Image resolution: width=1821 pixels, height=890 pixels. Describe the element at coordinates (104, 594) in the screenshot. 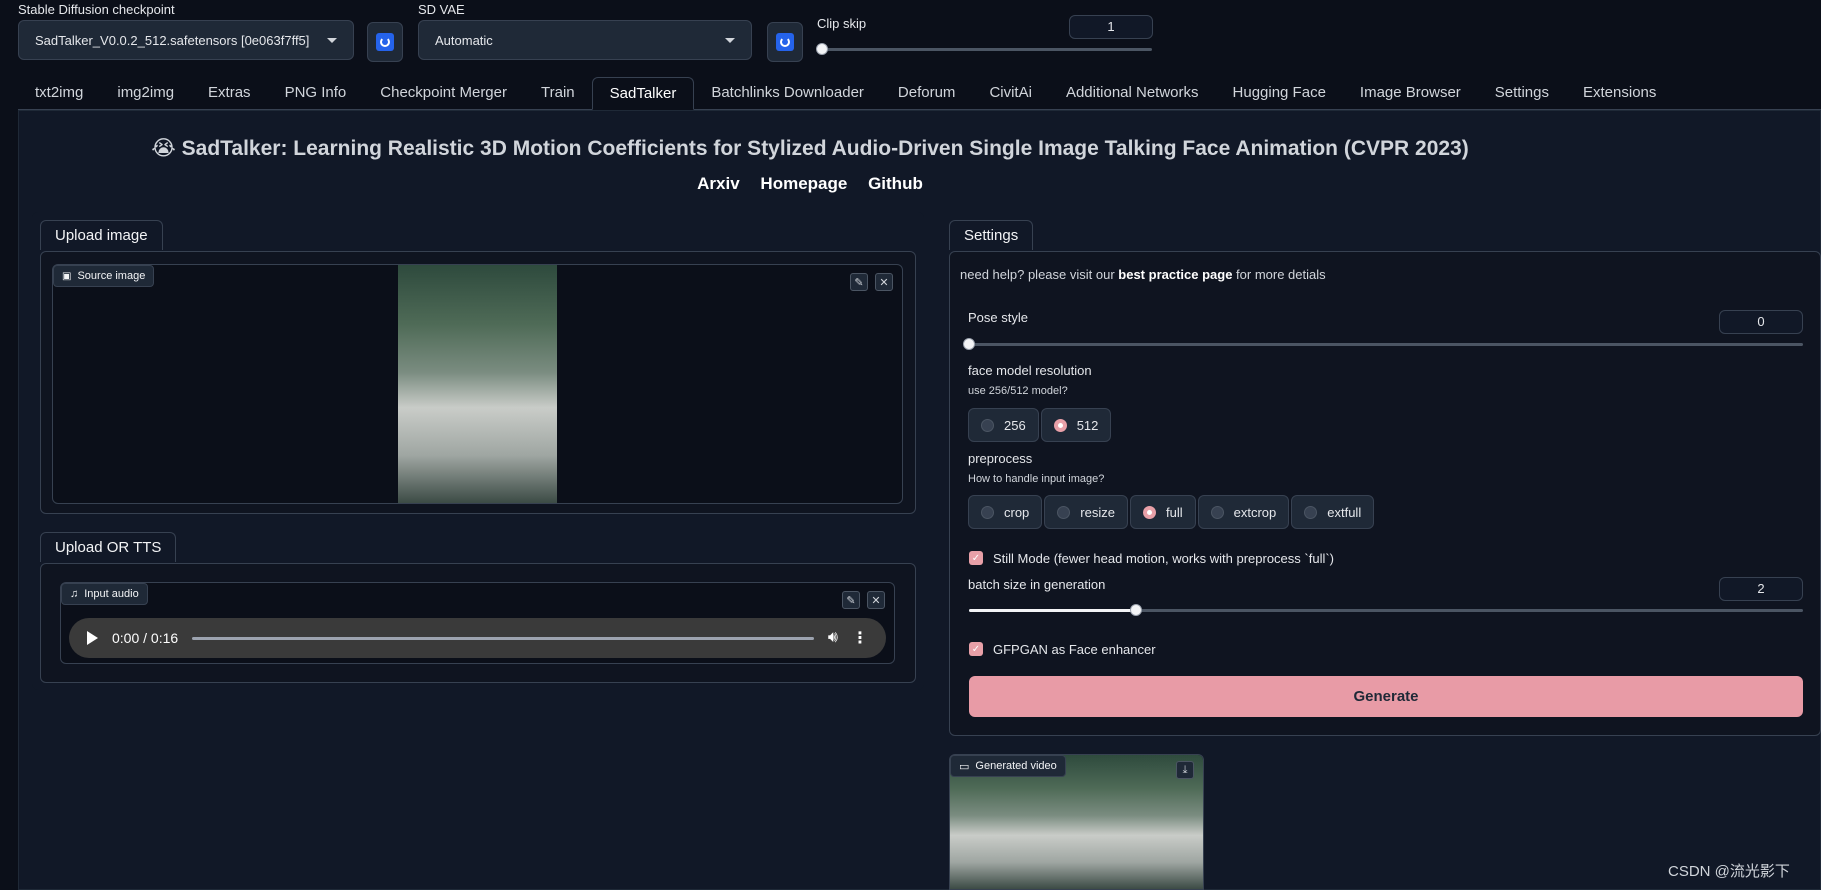

I see `input-audio-label: ♫ Input audio` at that location.